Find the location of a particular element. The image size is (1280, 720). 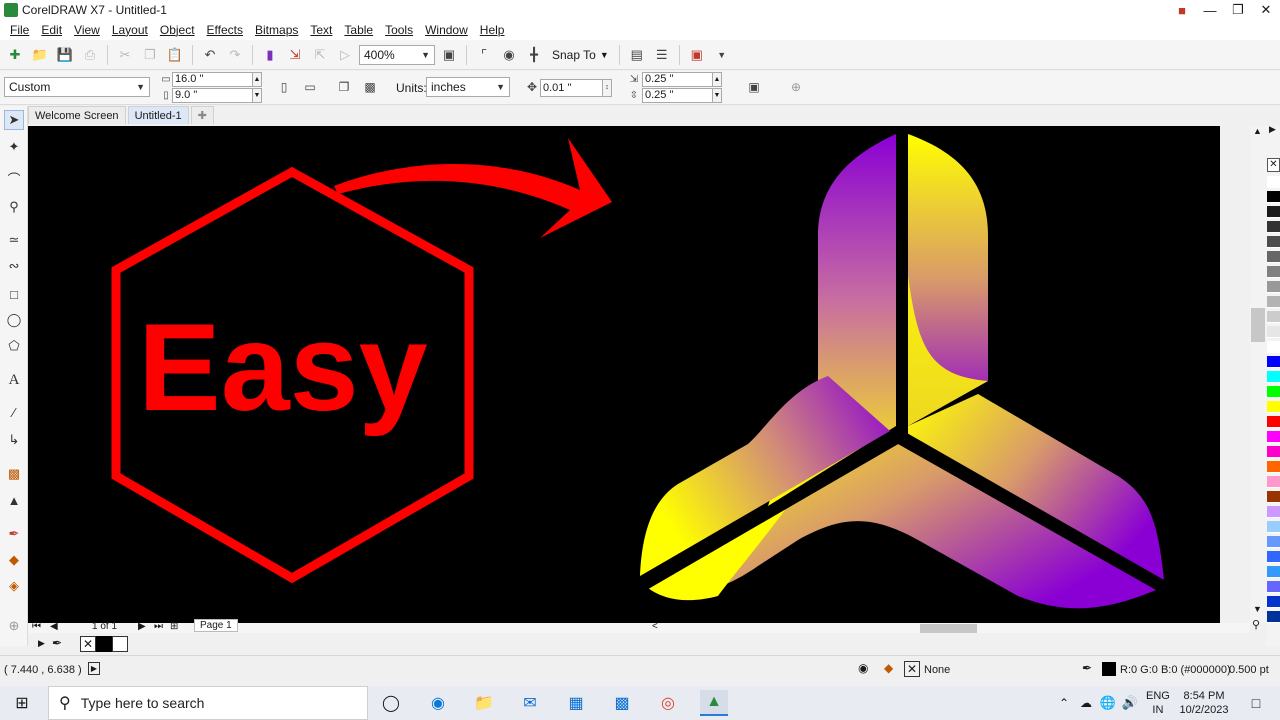

previous-page-icon: ◀ is located at coordinates (54, 626).